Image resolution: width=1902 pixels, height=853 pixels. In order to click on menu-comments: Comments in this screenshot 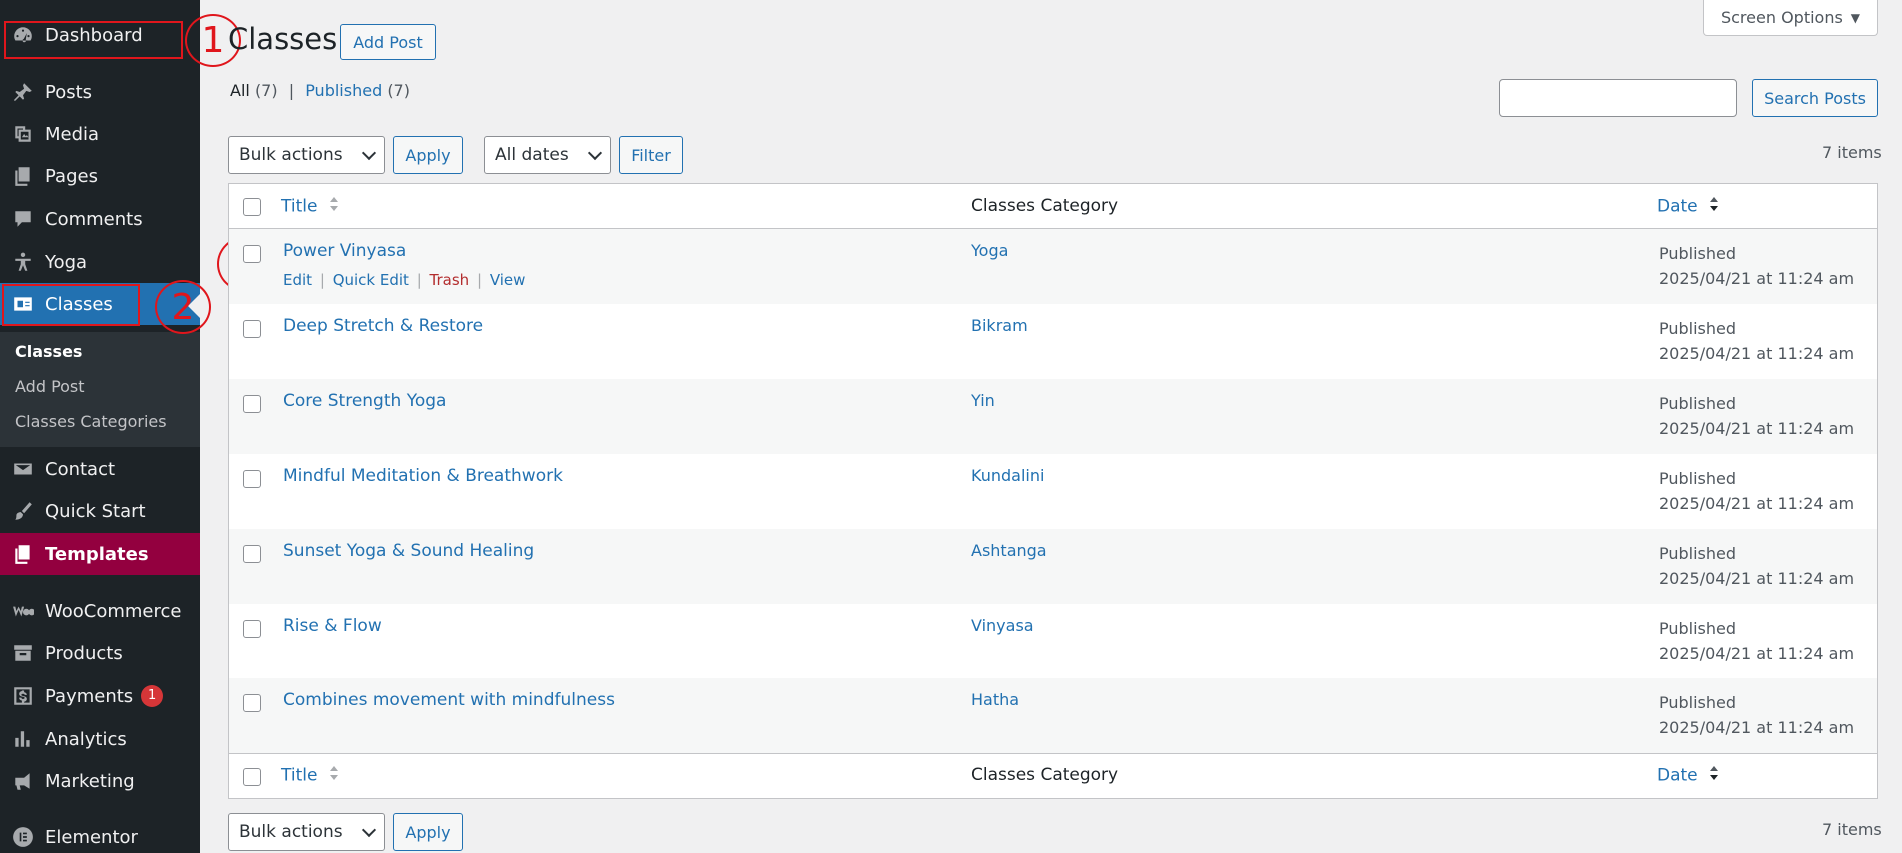, I will do `click(100, 219)`.